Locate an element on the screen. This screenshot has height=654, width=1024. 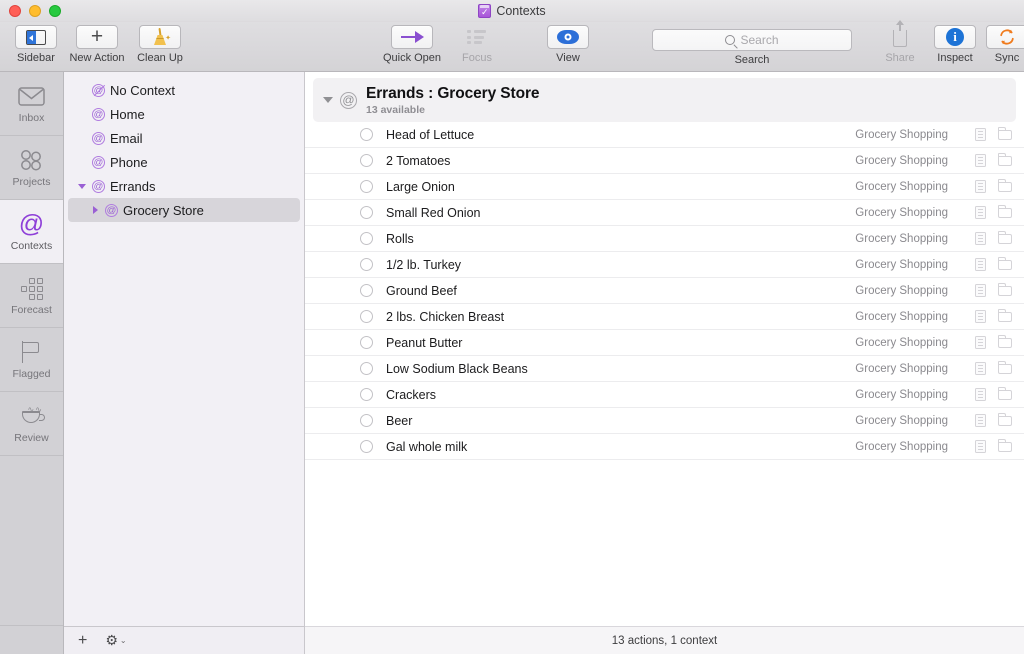
table-row: Low Sodium Black Beans Grocery Shopping is located at coordinates (664, 369).